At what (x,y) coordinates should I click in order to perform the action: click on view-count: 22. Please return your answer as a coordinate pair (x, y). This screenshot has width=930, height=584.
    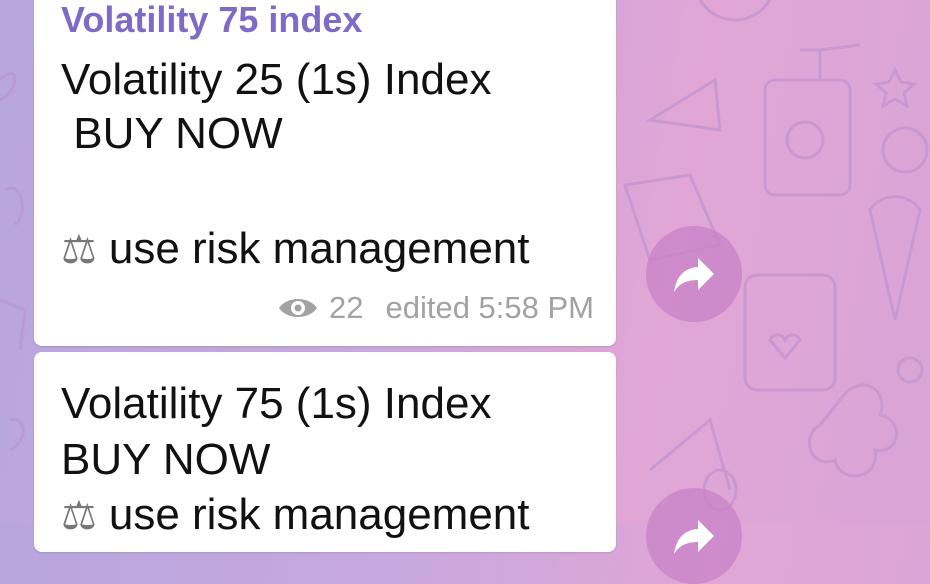
    Looking at the image, I should click on (346, 307).